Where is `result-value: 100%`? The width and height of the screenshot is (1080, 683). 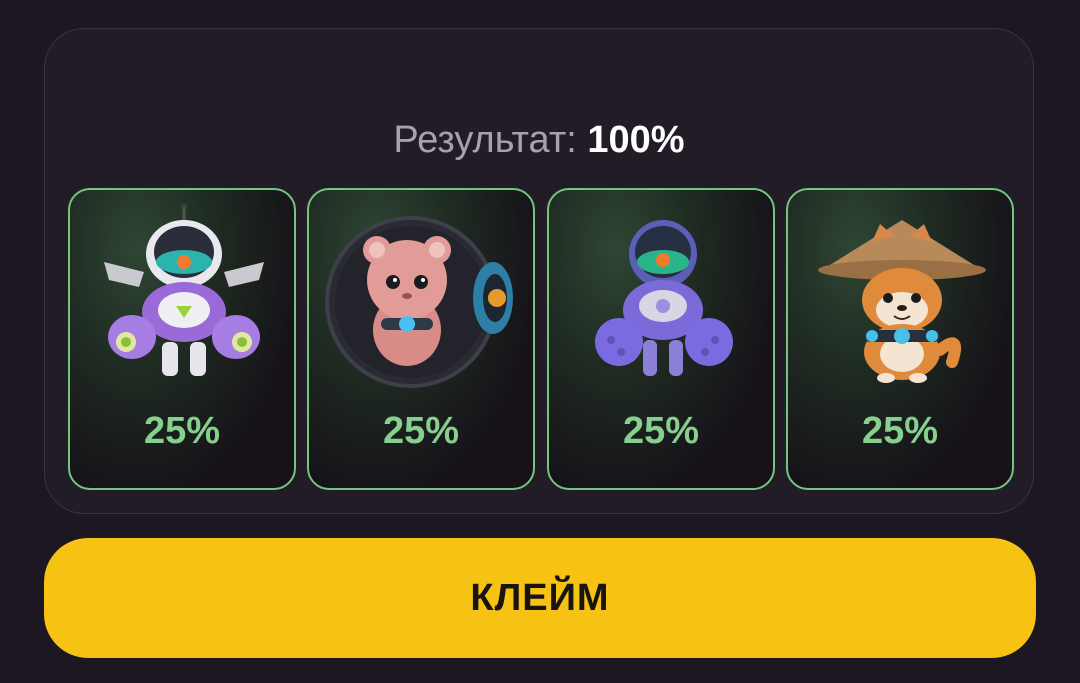
result-value: 100% is located at coordinates (636, 140).